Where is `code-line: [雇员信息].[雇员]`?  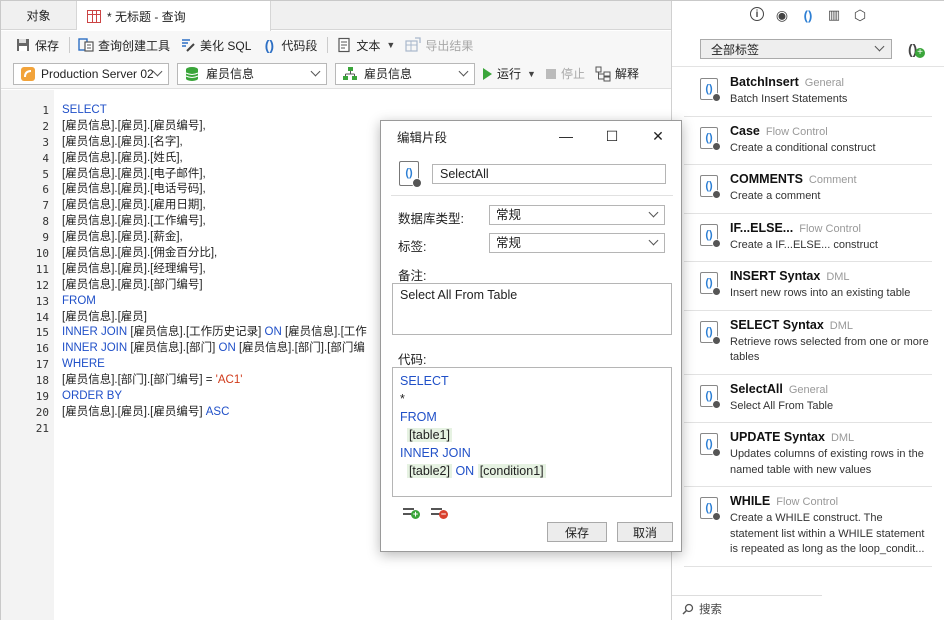
code-line: [雇员信息].[雇员] is located at coordinates (214, 318).